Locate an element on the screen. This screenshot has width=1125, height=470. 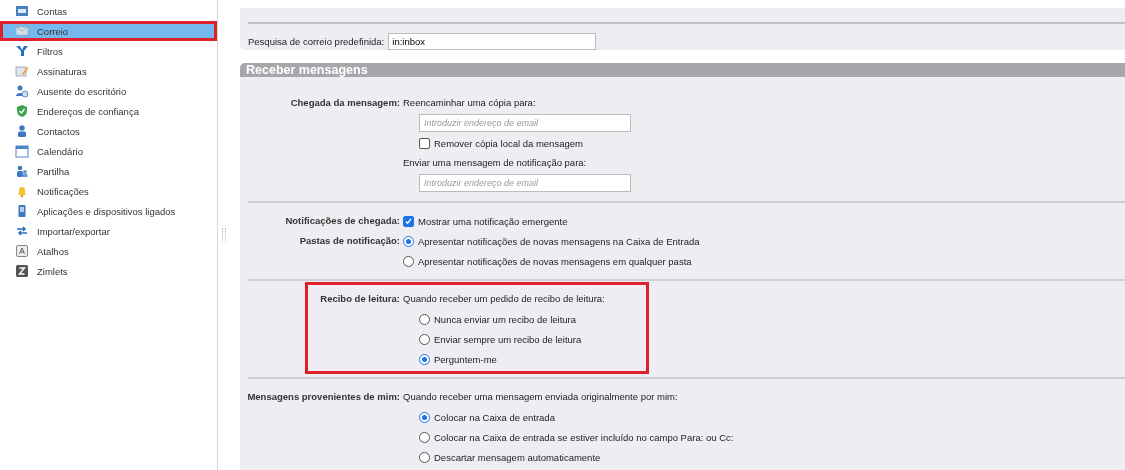
sidebar-item: Importar/exportar is located at coordinates (108, 231).